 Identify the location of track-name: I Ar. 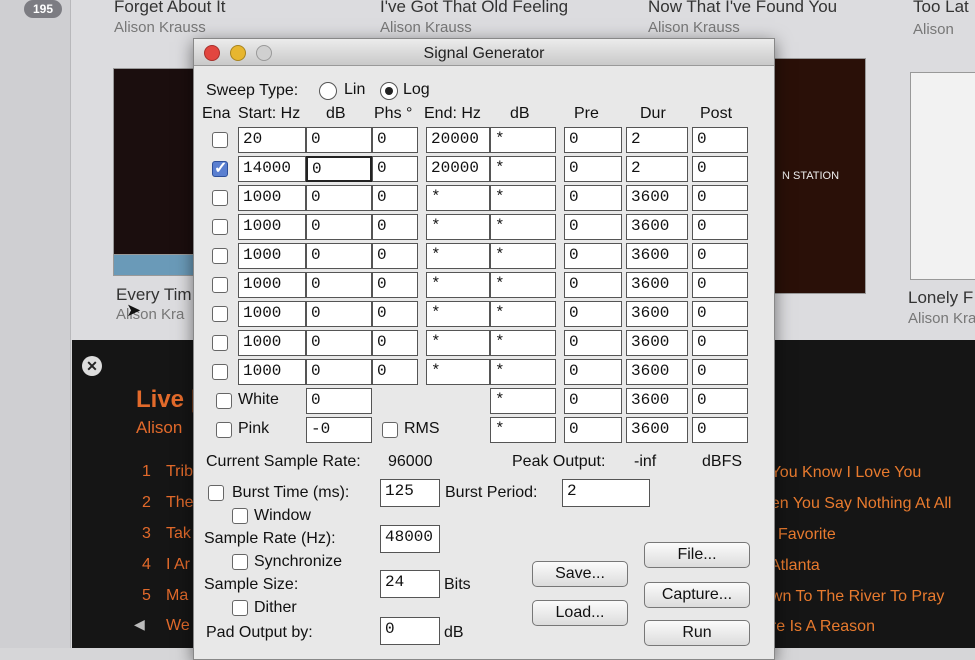
(178, 565).